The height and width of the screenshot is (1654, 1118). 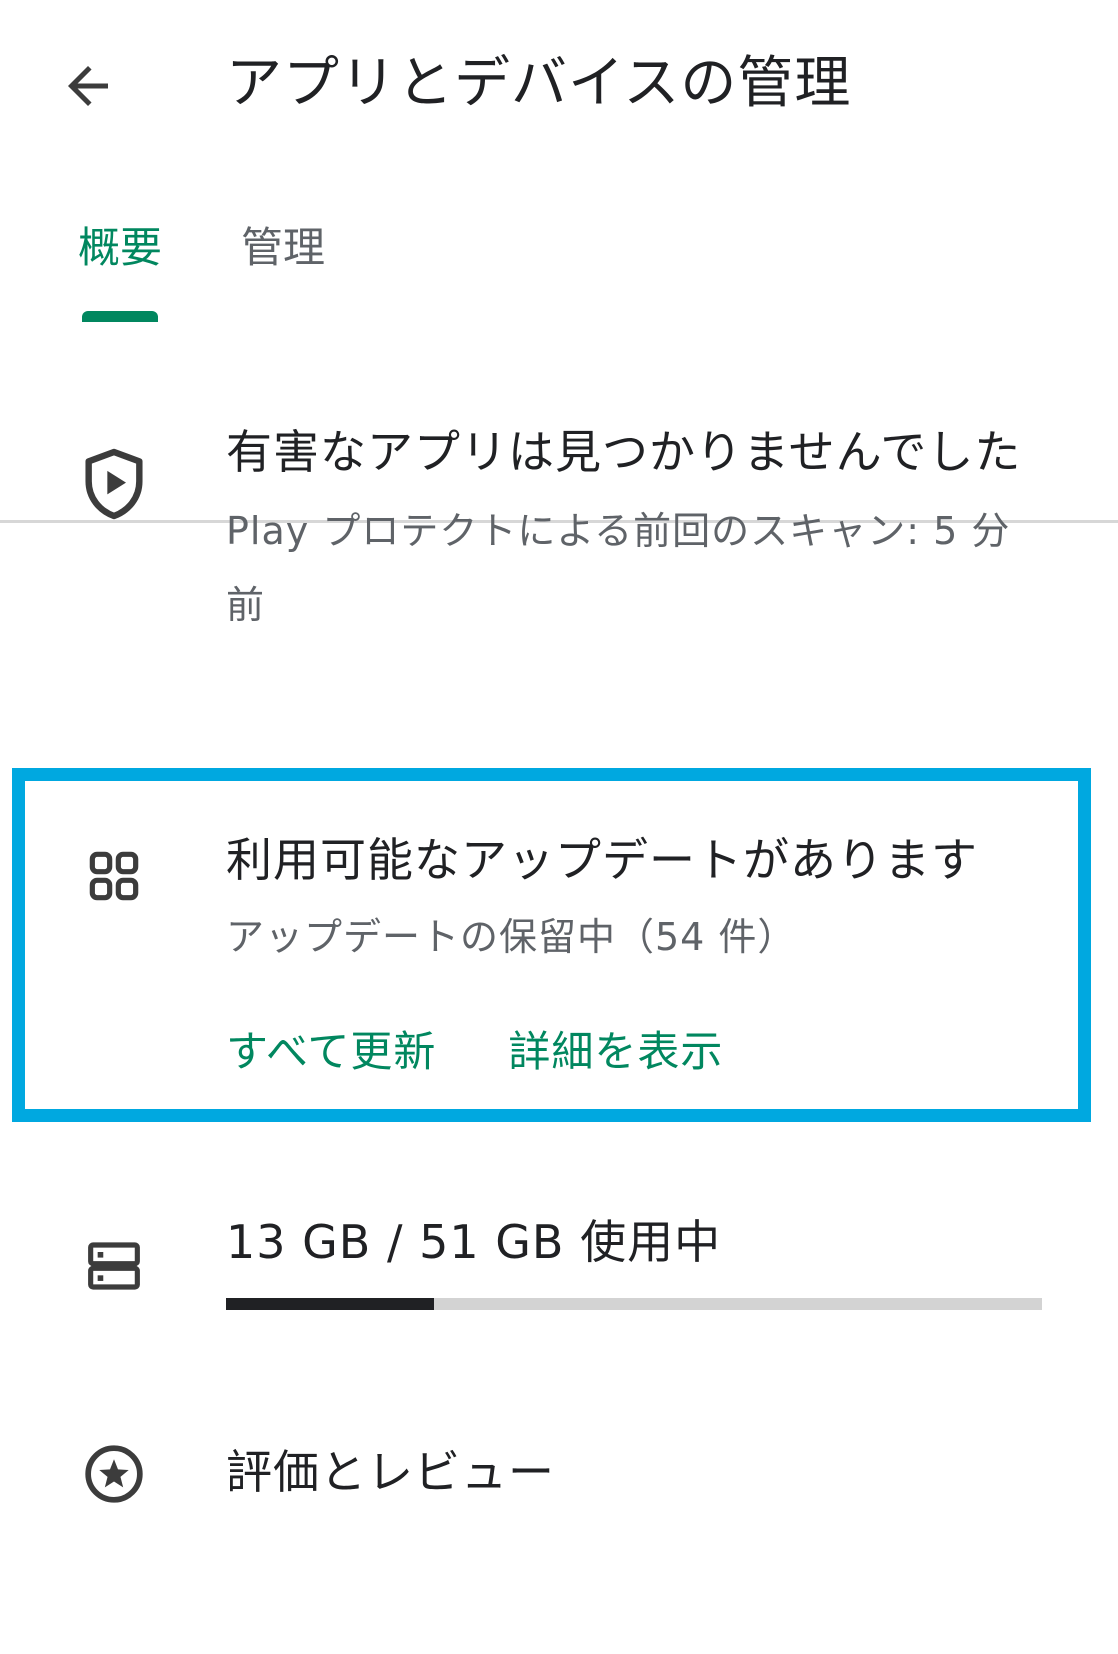 I want to click on play-protect-title: 有害なアプリは見つかりませんでした, so click(x=624, y=452).